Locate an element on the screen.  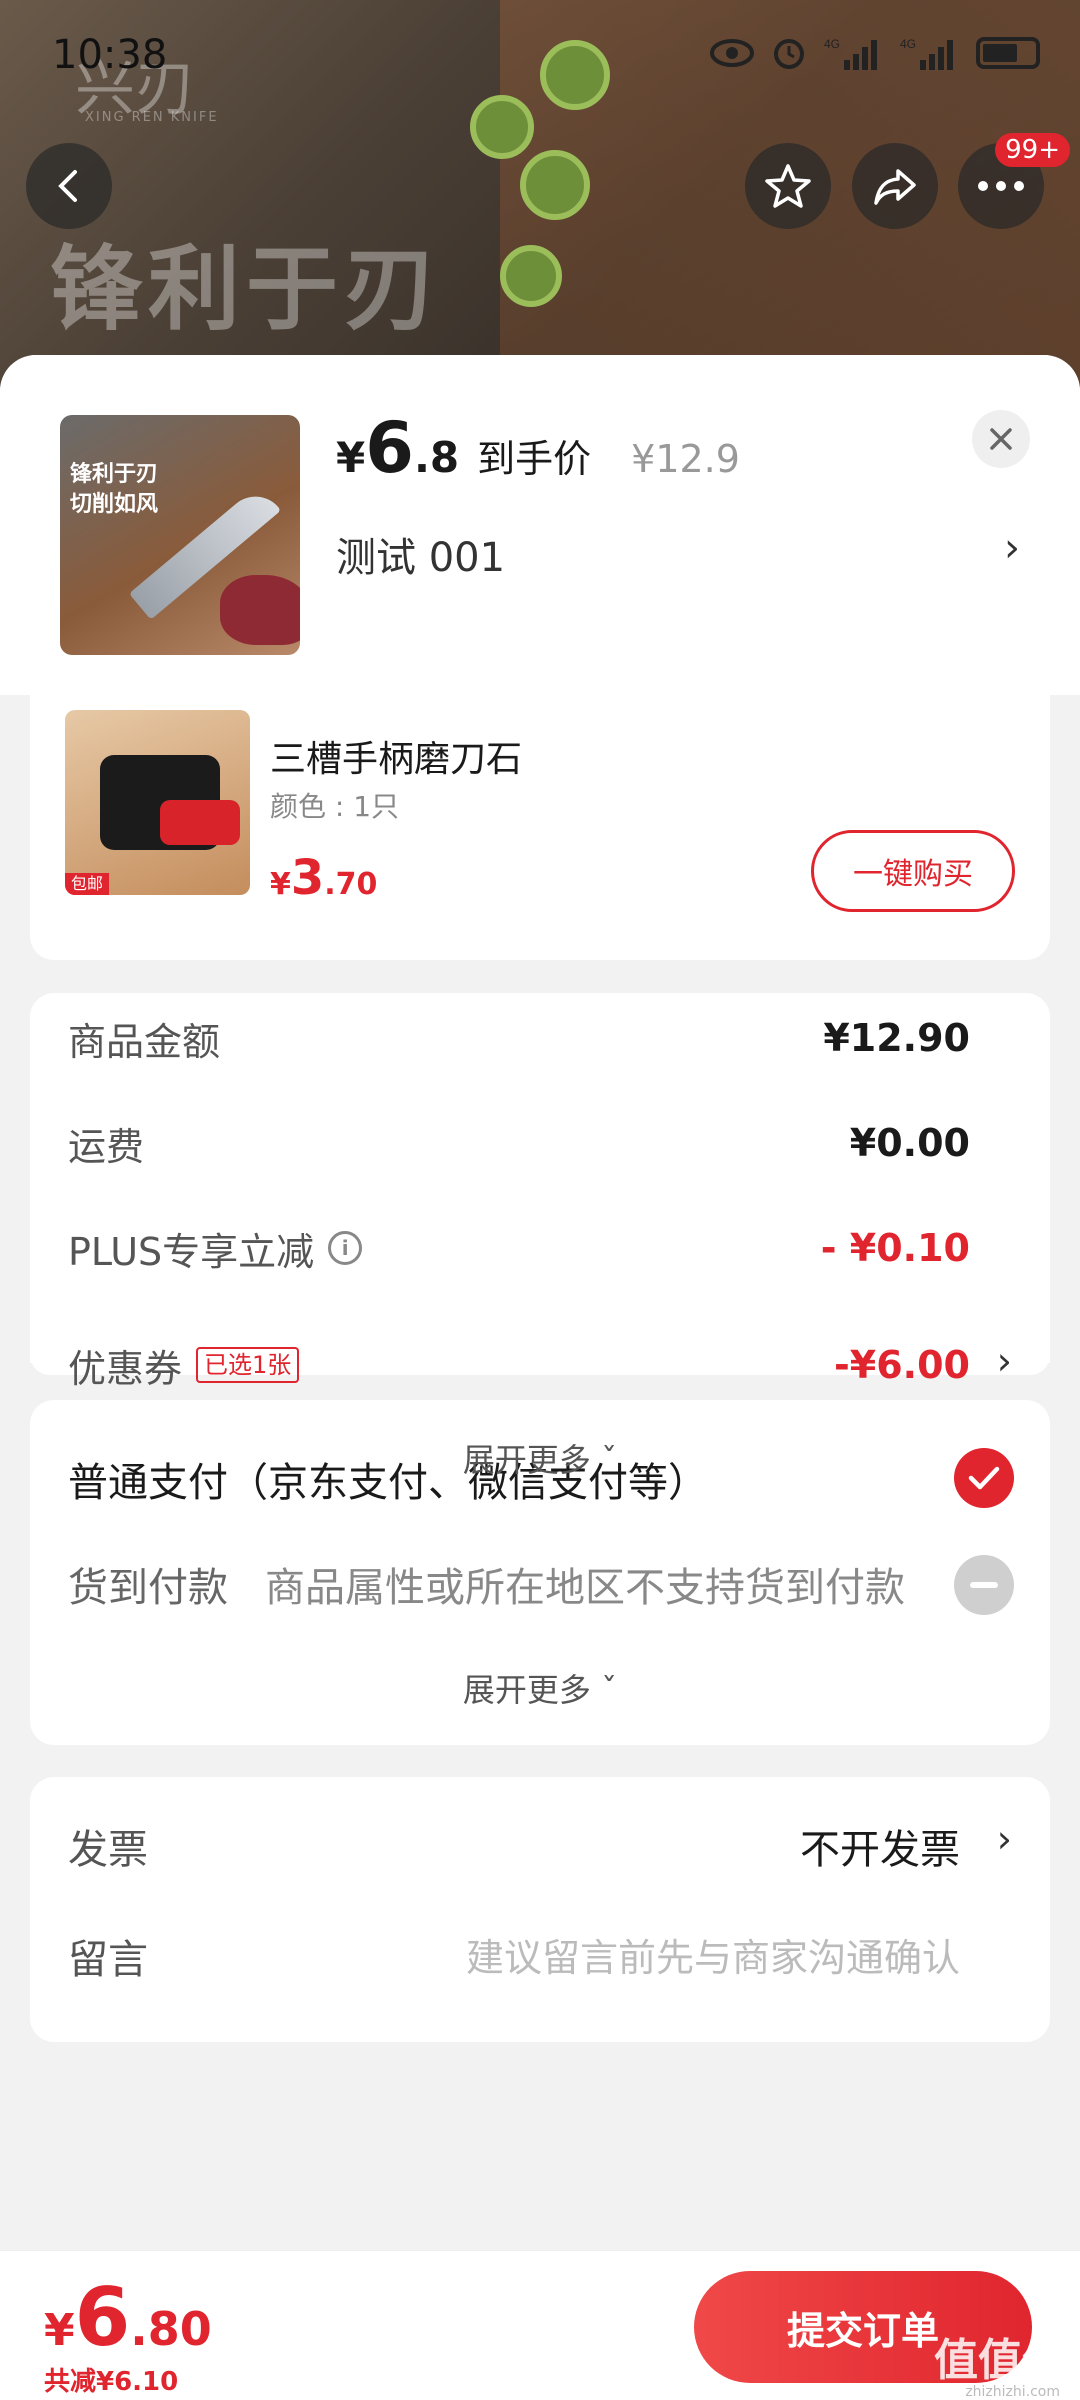
signal-4g-icon: 4G is located at coordinates (853, 53).